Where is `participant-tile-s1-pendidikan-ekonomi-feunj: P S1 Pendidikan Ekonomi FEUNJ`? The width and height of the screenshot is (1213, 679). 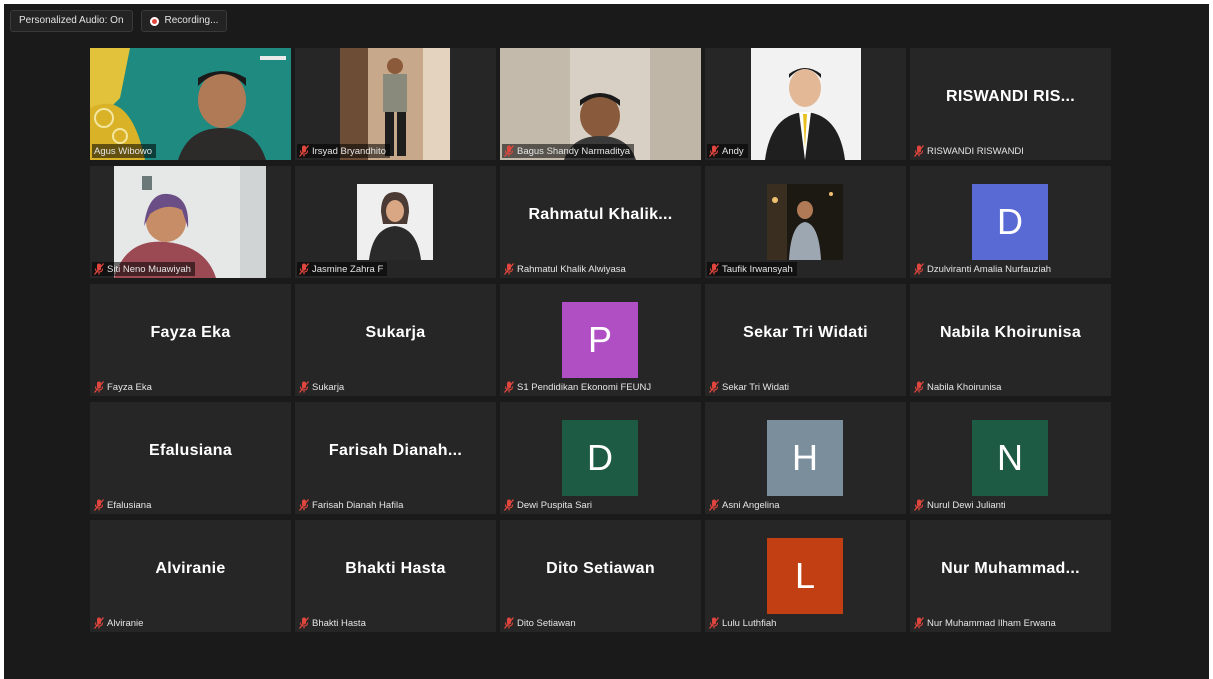 participant-tile-s1-pendidikan-ekonomi-feunj: P S1 Pendidikan Ekonomi FEUNJ is located at coordinates (600, 340).